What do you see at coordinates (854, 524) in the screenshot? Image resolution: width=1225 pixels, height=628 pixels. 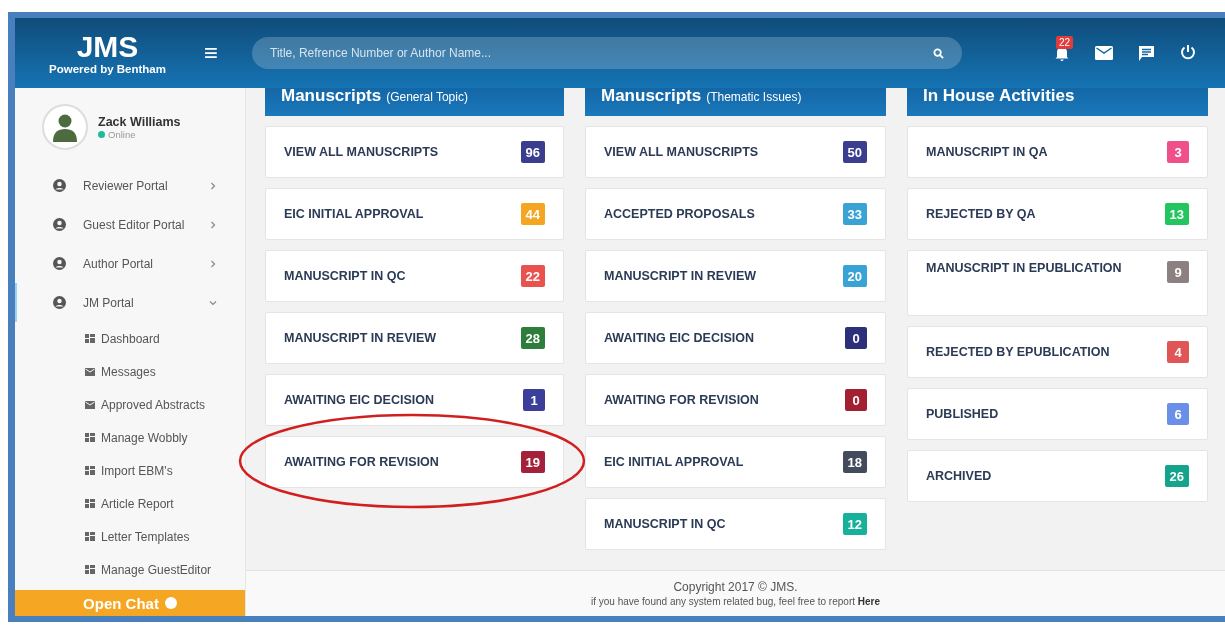 I see `count-badge: 12` at bounding box center [854, 524].